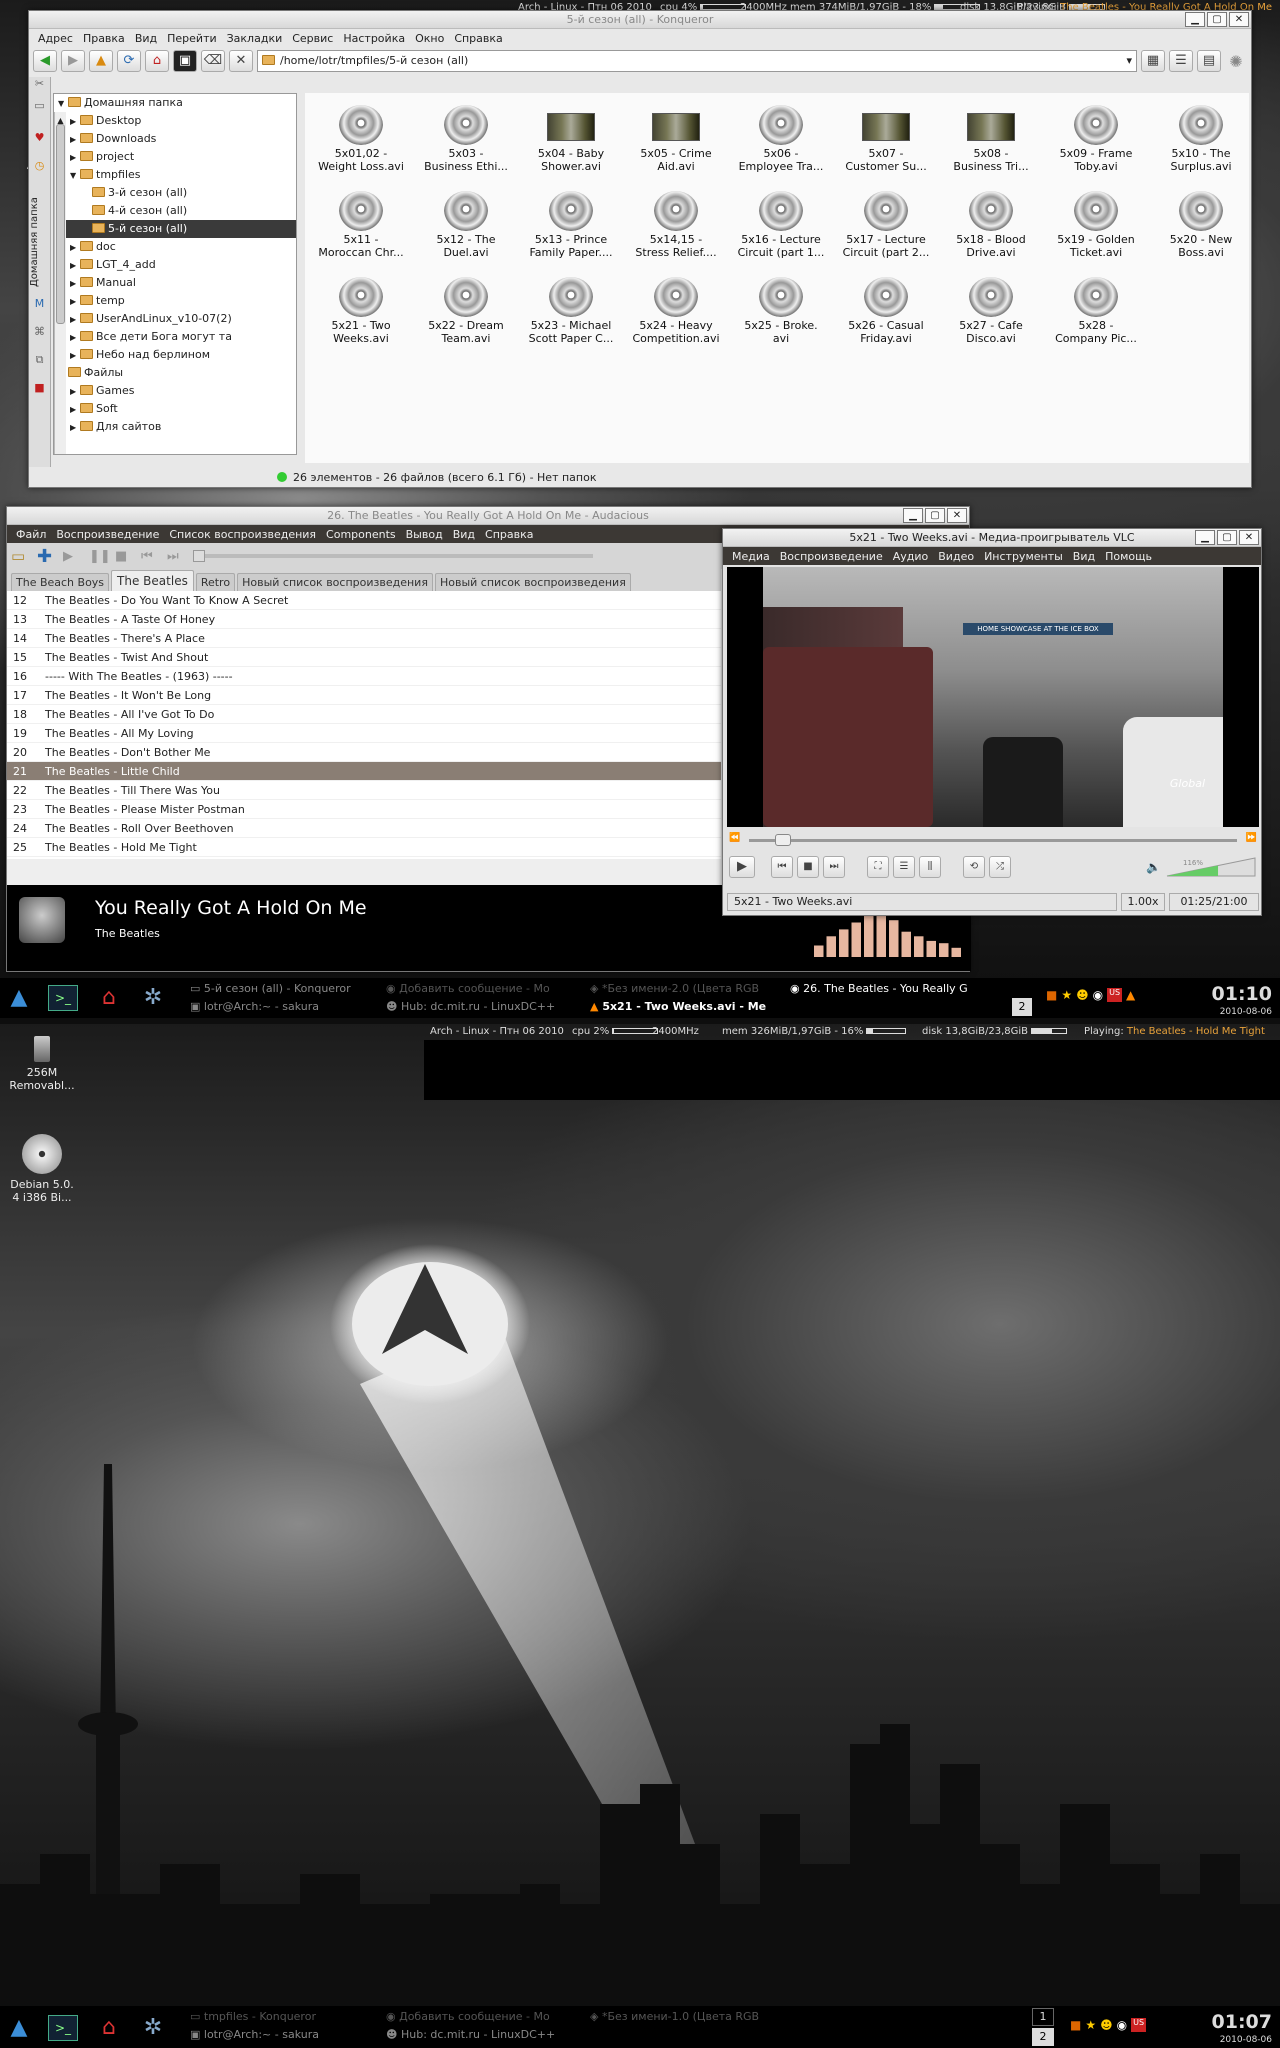  I want to click on menu-output: Вывод, so click(424, 534).